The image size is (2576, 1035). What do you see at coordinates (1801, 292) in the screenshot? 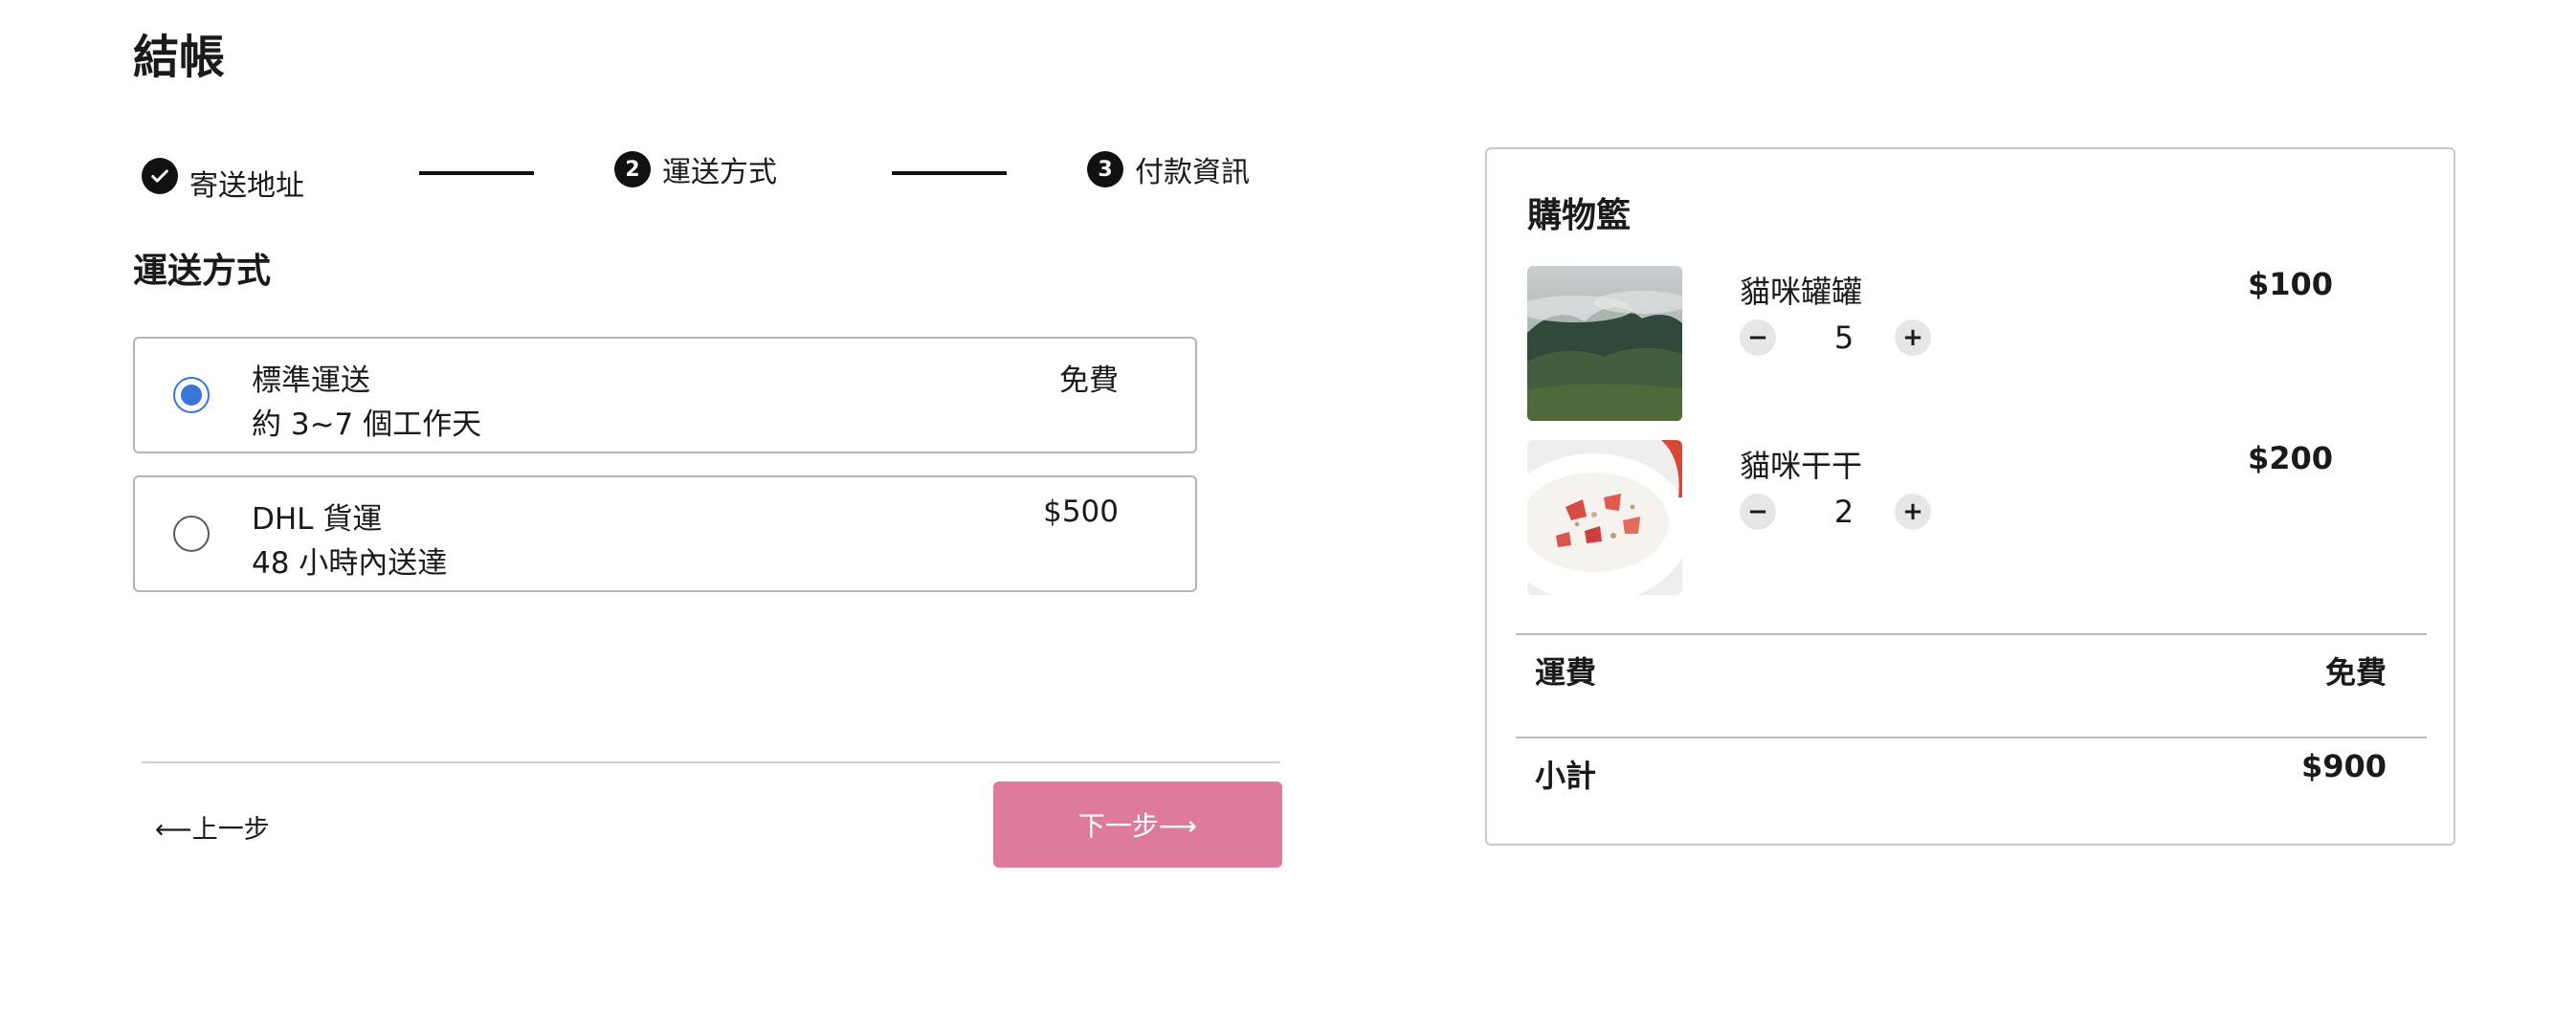
I see `item-name: 貓咪罐罐` at bounding box center [1801, 292].